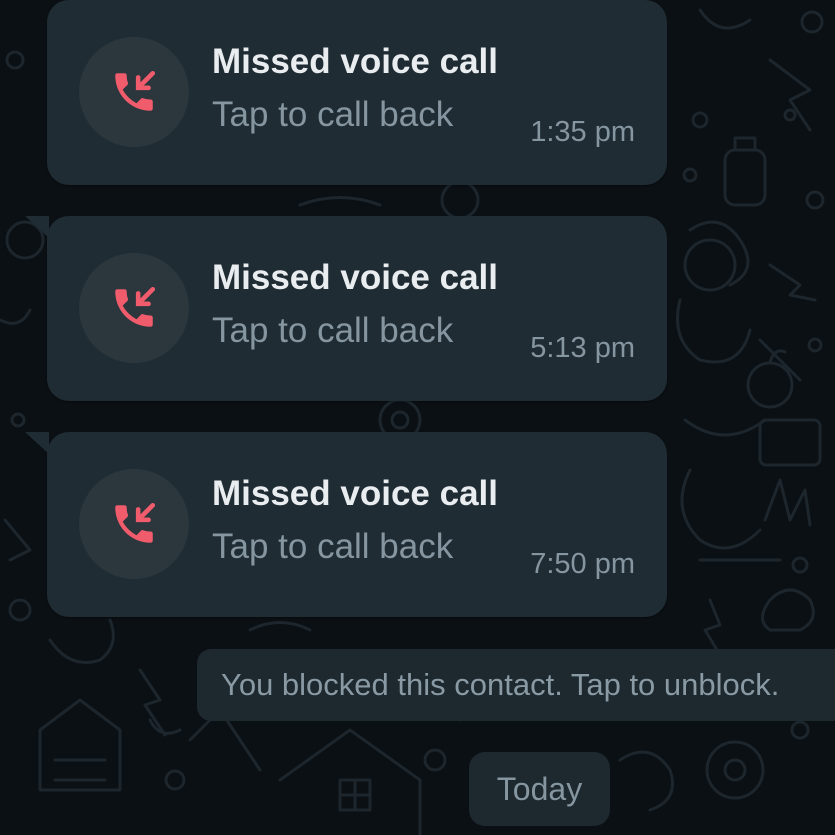 The image size is (835, 835). I want to click on message-time: 7:50 pm, so click(582, 564).